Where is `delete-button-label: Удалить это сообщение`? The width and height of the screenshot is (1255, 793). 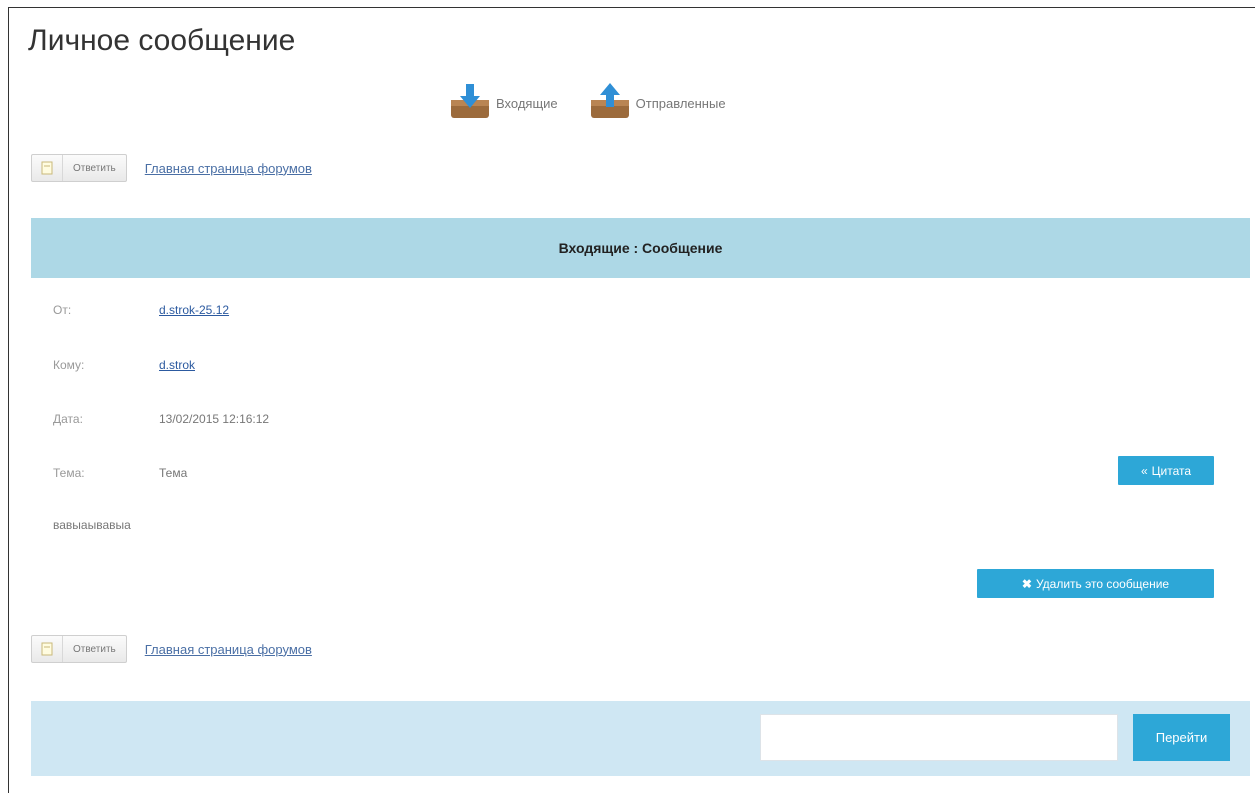
delete-button-label: Удалить это сообщение is located at coordinates (1102, 583).